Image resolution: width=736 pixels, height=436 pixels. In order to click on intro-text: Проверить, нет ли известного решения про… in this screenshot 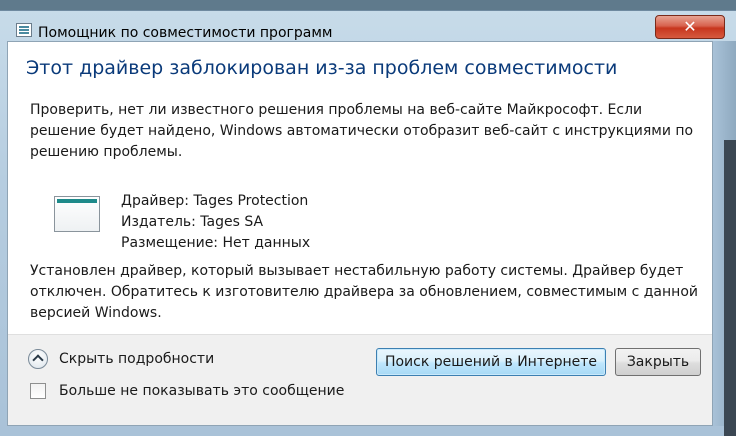, I will do `click(362, 131)`.